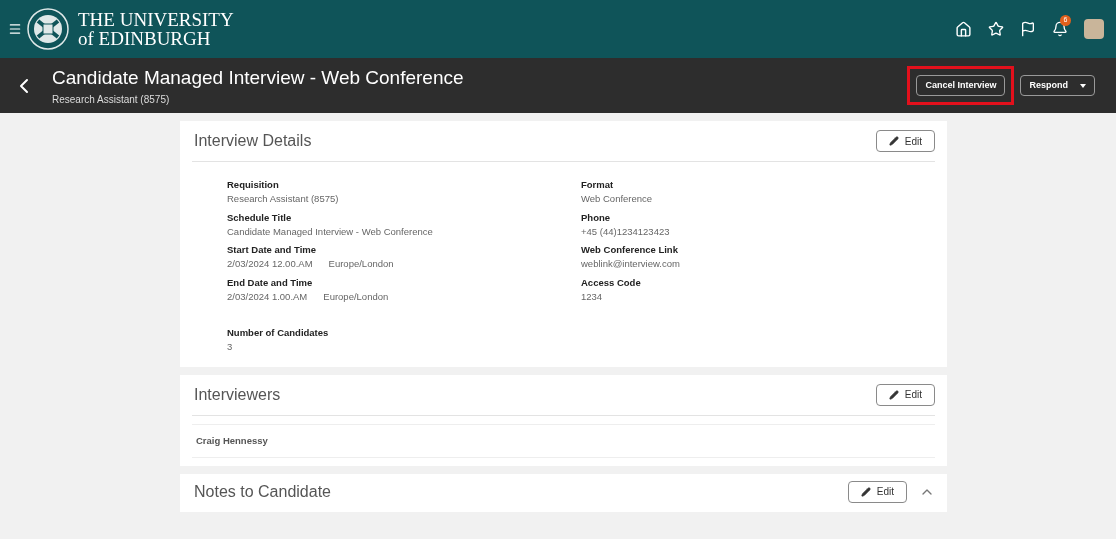  Describe the element at coordinates (48, 29) in the screenshot. I see `crest-logo-icon` at that location.